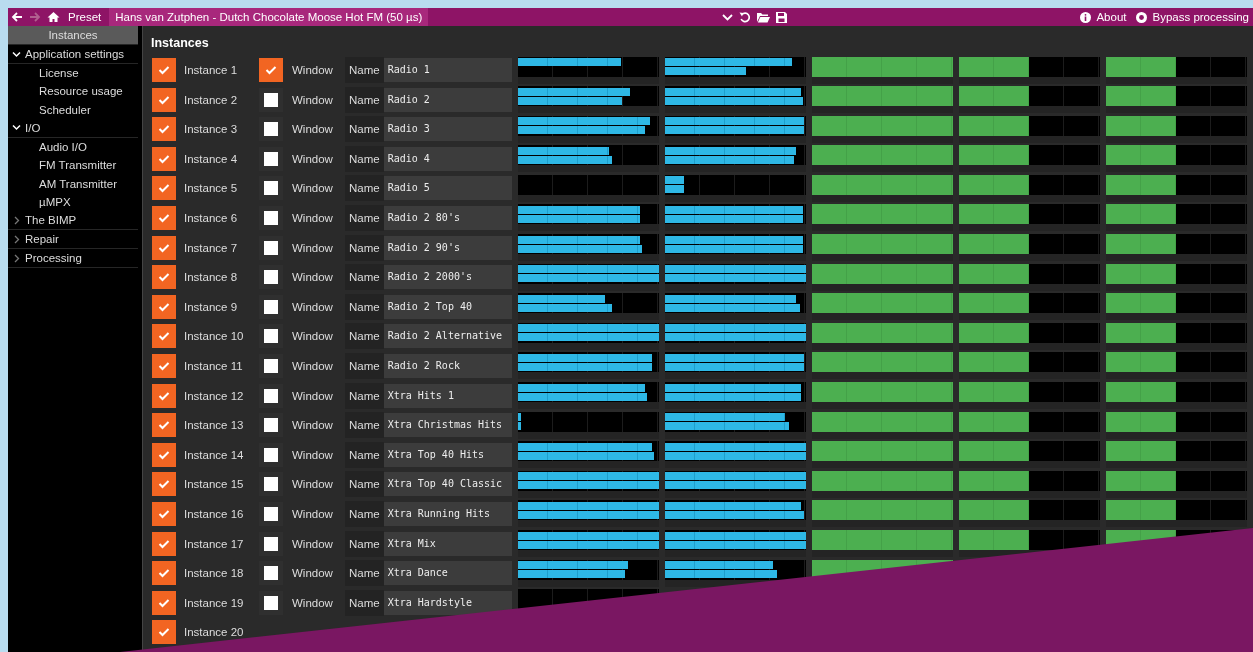 The height and width of the screenshot is (652, 1253). What do you see at coordinates (447, 129) in the screenshot?
I see `name-field: Radio 3` at bounding box center [447, 129].